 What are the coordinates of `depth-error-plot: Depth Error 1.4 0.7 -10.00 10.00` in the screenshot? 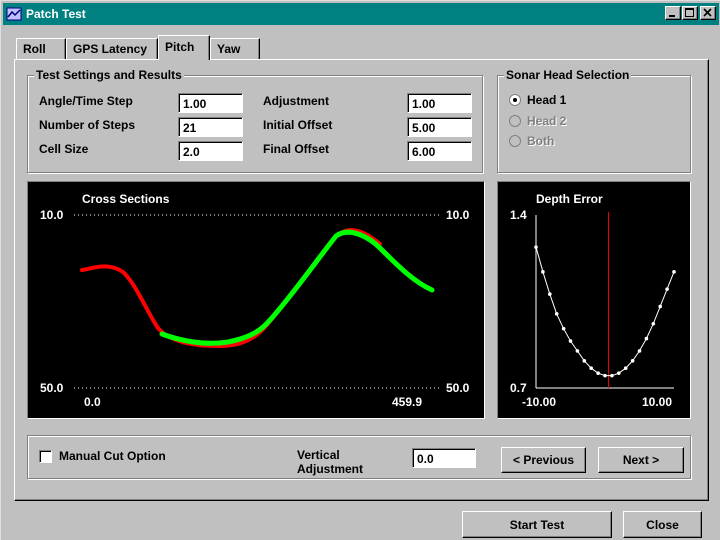 It's located at (594, 300).